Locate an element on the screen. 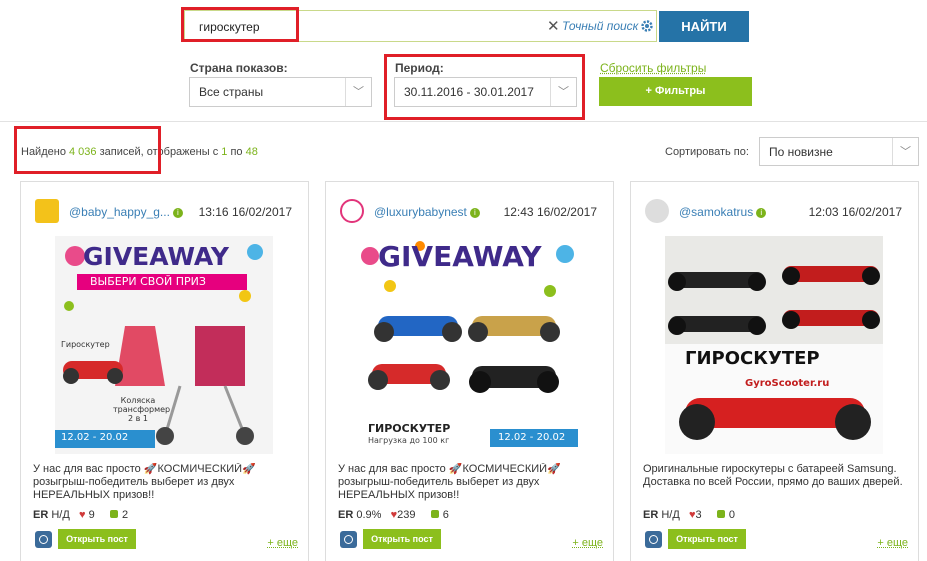  post-stats: ER Н/Д ♥3 0 is located at coordinates (689, 515).